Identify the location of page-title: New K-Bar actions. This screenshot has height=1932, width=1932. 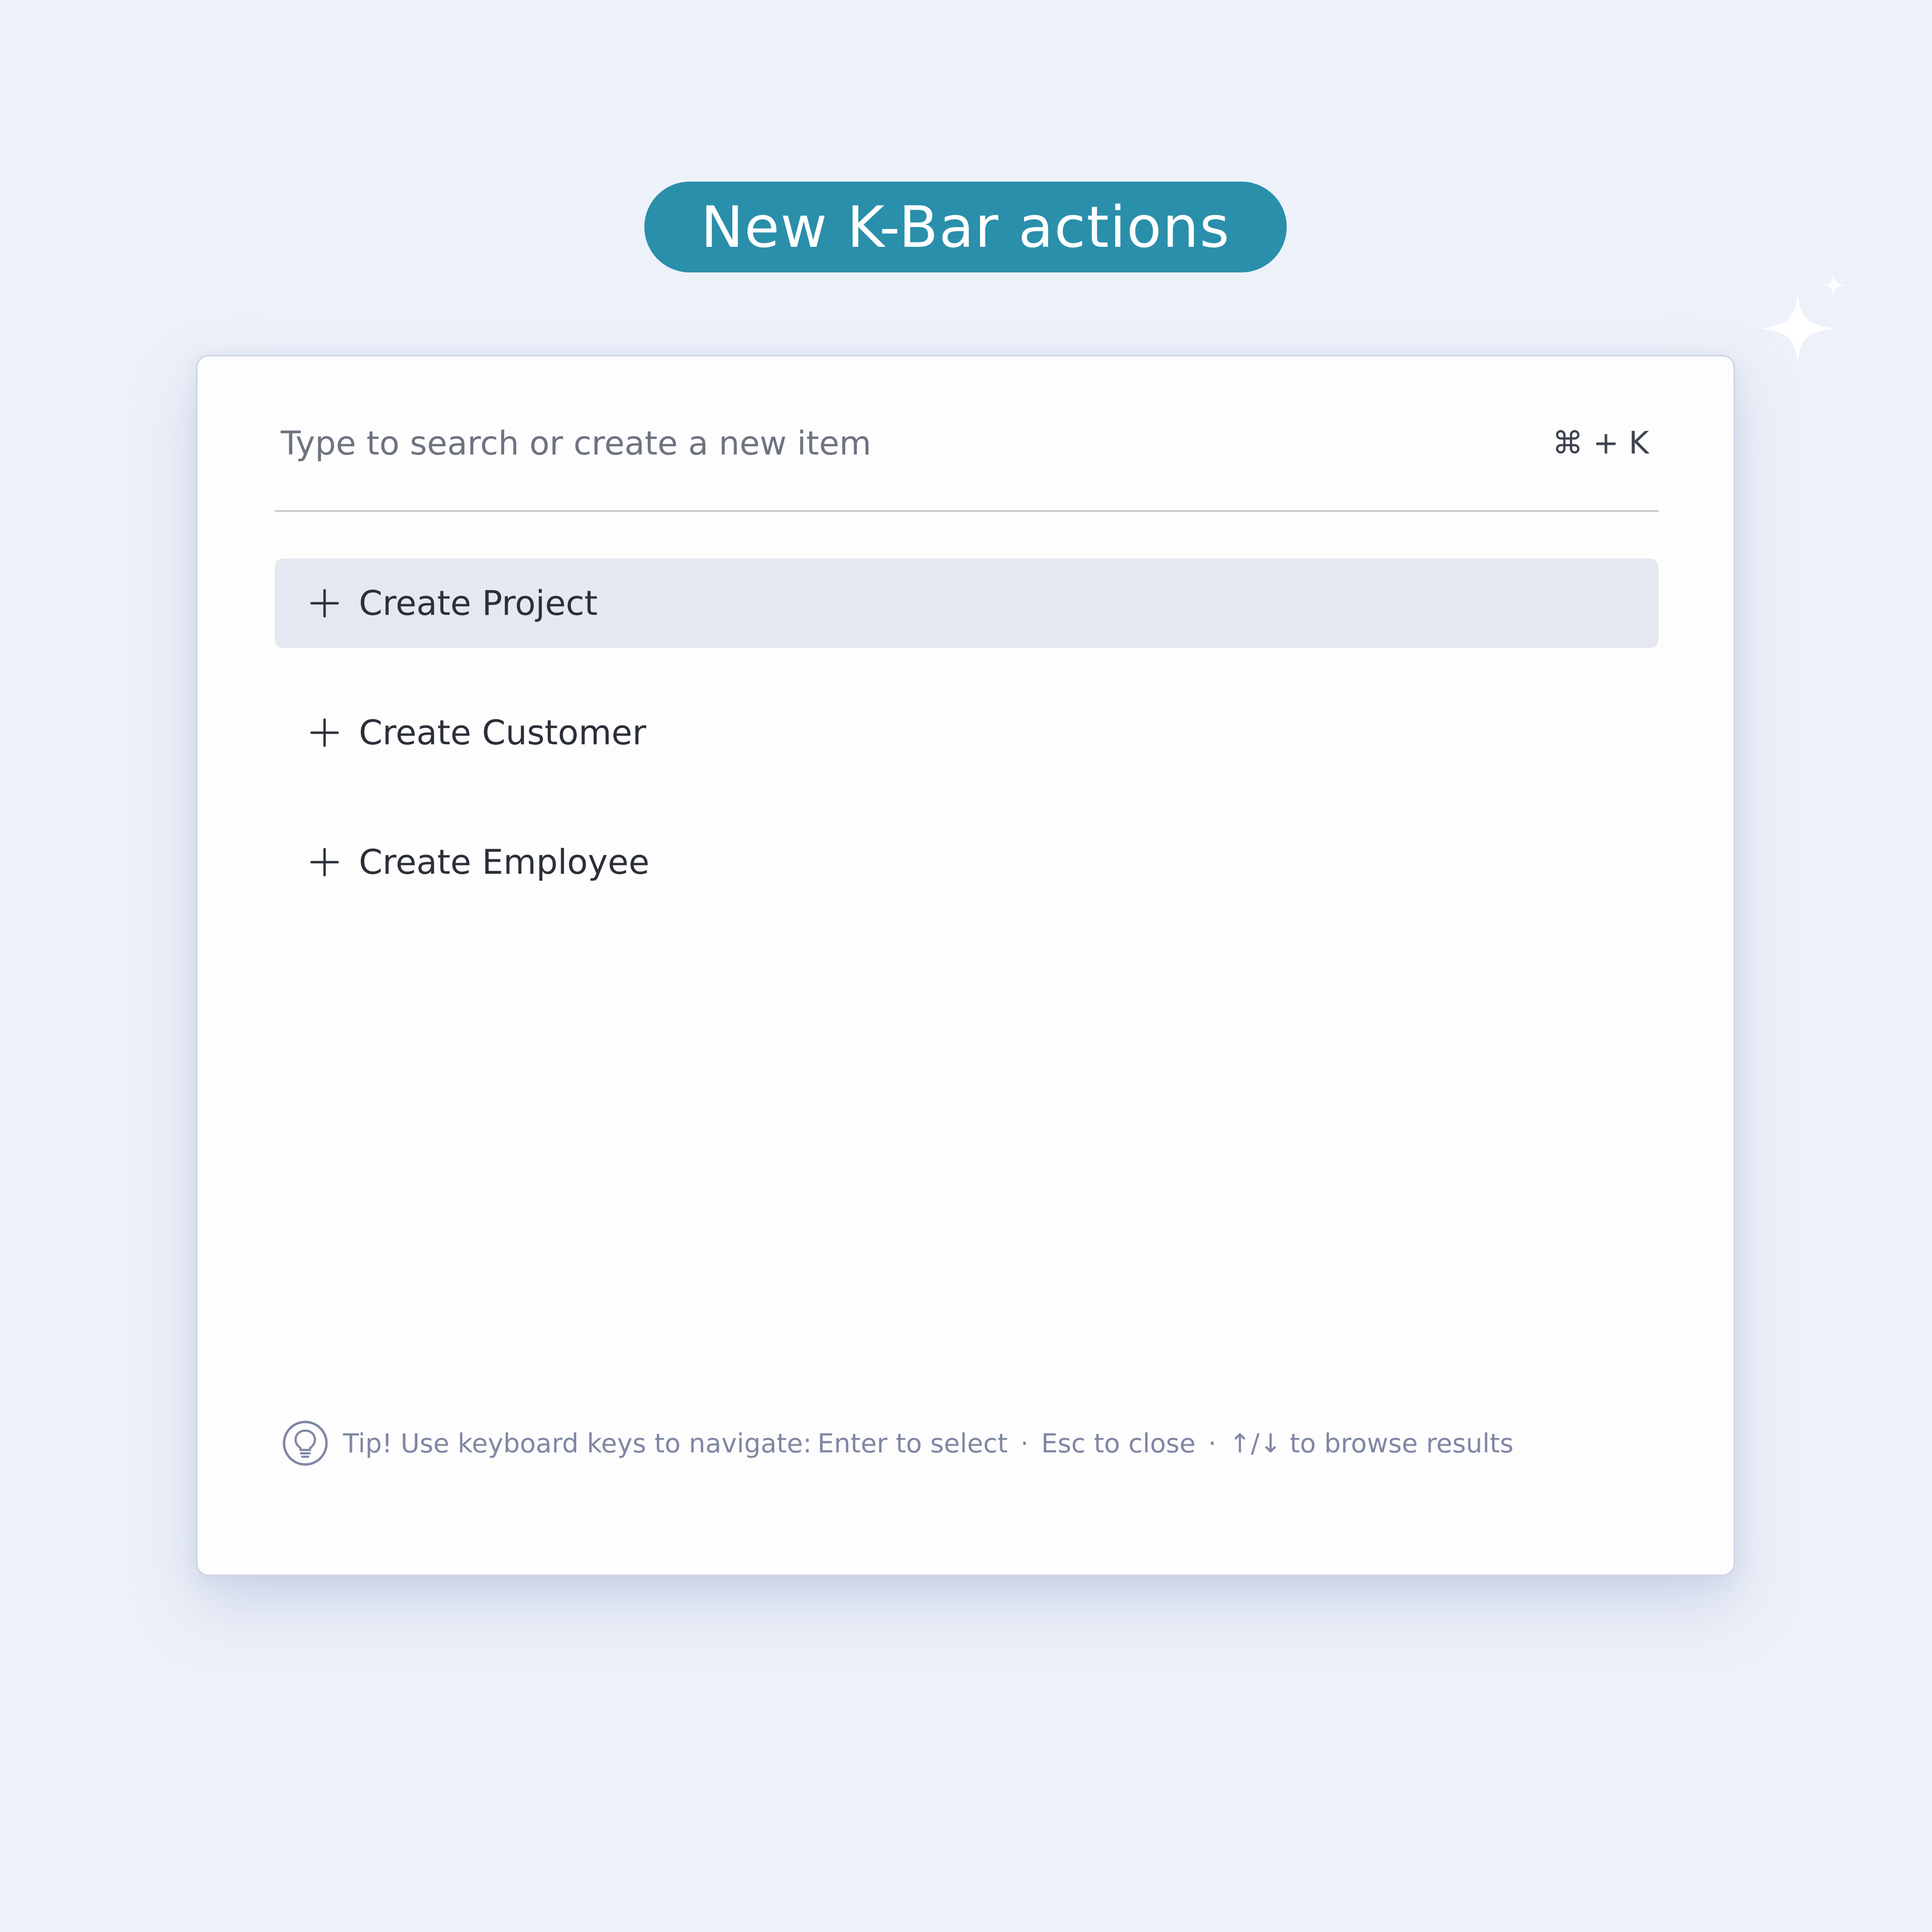
(965, 227).